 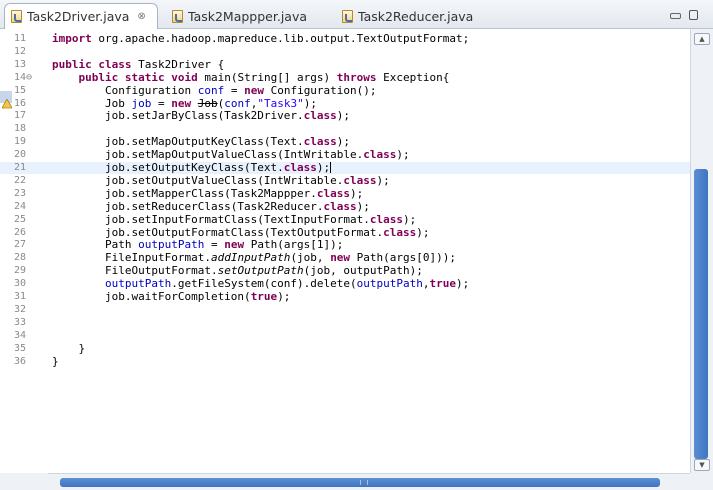 What do you see at coordinates (95, 245) in the screenshot?
I see `code-token: Path` at bounding box center [95, 245].